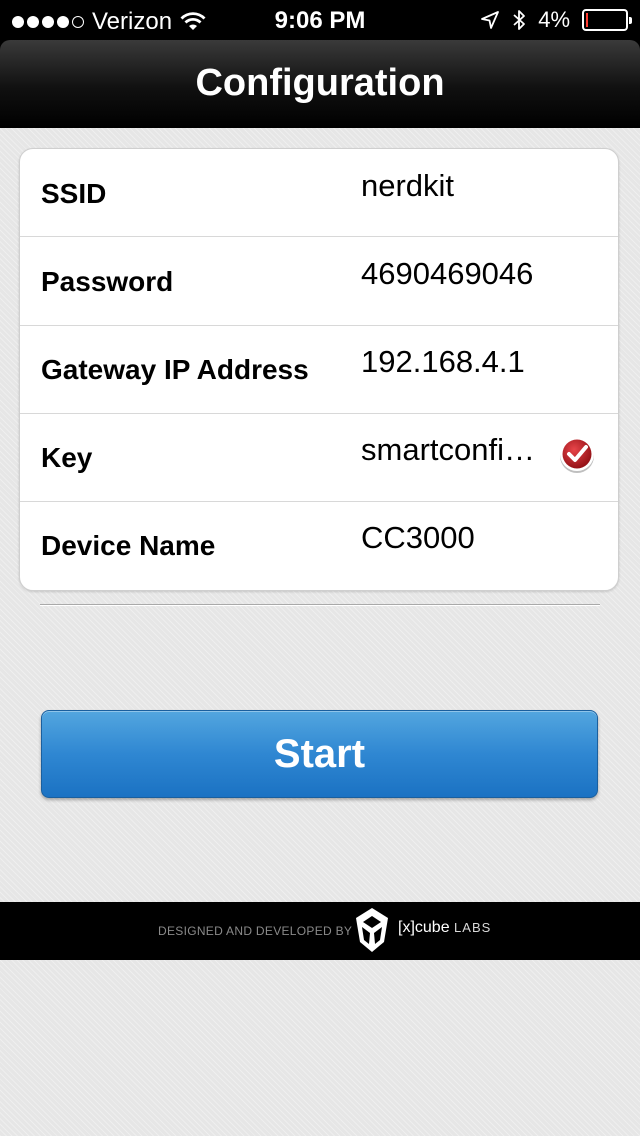 Image resolution: width=640 pixels, height=1136 pixels. I want to click on bluetooth-icon, so click(519, 20).